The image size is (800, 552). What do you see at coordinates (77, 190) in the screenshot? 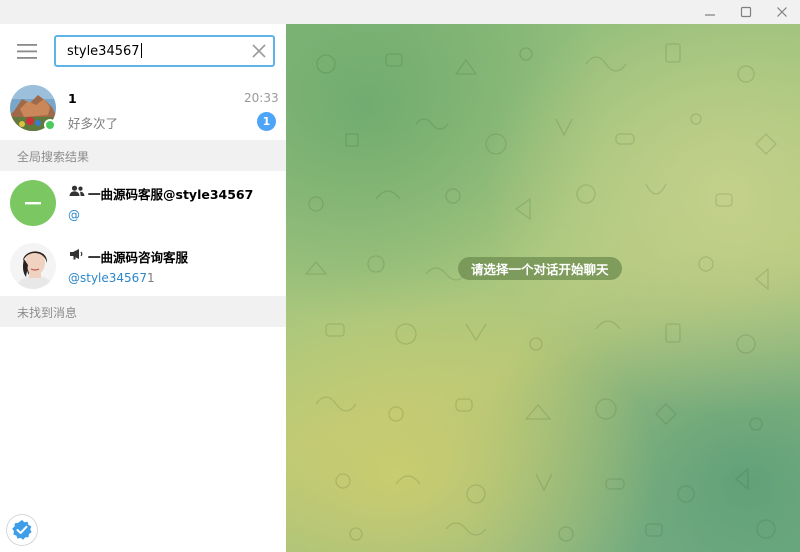
I see `group-icon` at bounding box center [77, 190].